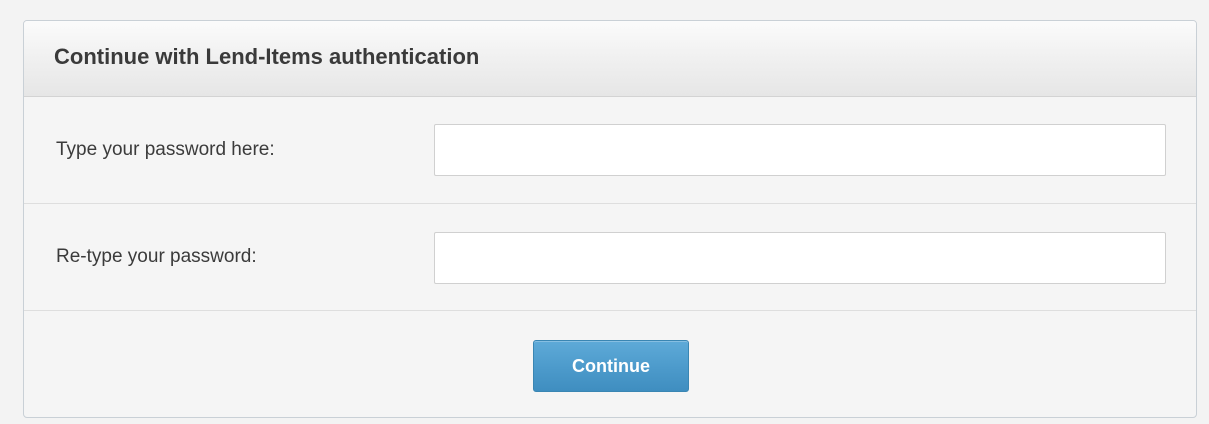  I want to click on retype-password-input, so click(800, 258).